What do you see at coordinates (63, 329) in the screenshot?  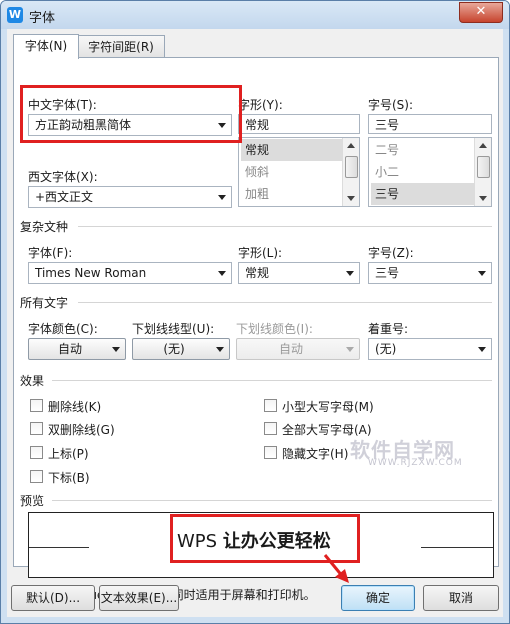 I see `font-color-label: 字体颜色(C):` at bounding box center [63, 329].